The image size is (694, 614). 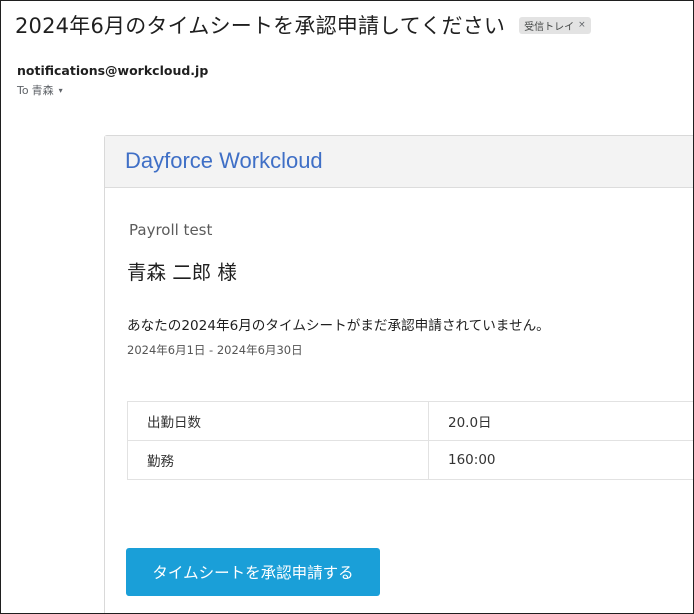 I want to click on inbox-label-text: 受信トレイ, so click(x=549, y=27).